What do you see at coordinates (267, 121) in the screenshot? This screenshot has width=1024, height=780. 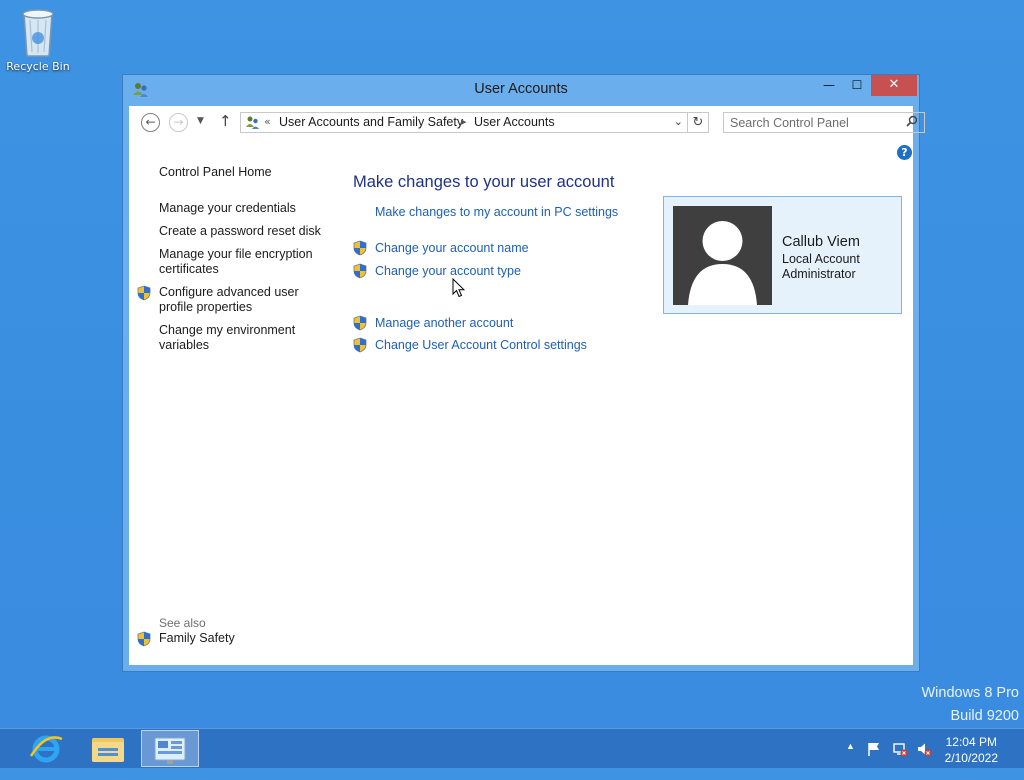 I see `breadcrumb-overflow: «` at bounding box center [267, 121].